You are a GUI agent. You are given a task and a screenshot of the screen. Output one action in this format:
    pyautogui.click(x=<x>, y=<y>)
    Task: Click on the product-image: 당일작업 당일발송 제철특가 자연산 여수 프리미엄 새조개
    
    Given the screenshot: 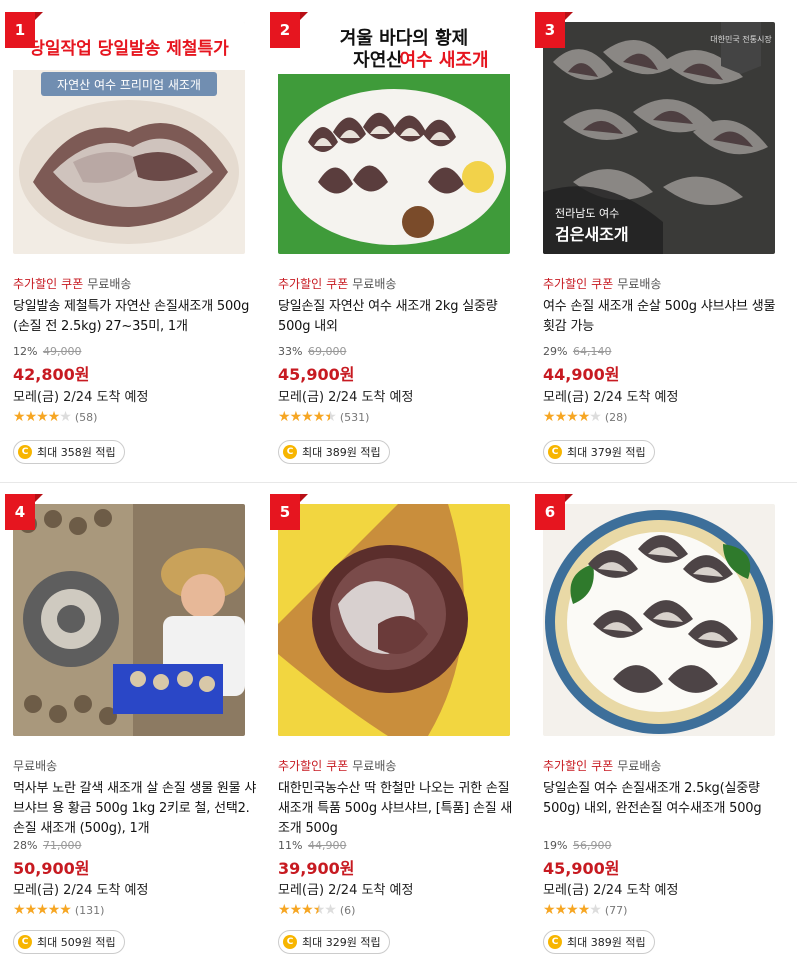 What is the action you would take?
    pyautogui.click(x=129, y=138)
    